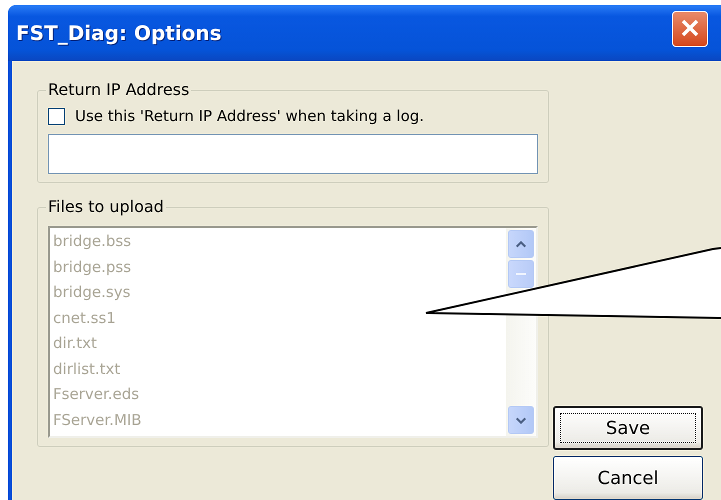  Describe the element at coordinates (106, 206) in the screenshot. I see `group-legend: Files to upload` at that location.